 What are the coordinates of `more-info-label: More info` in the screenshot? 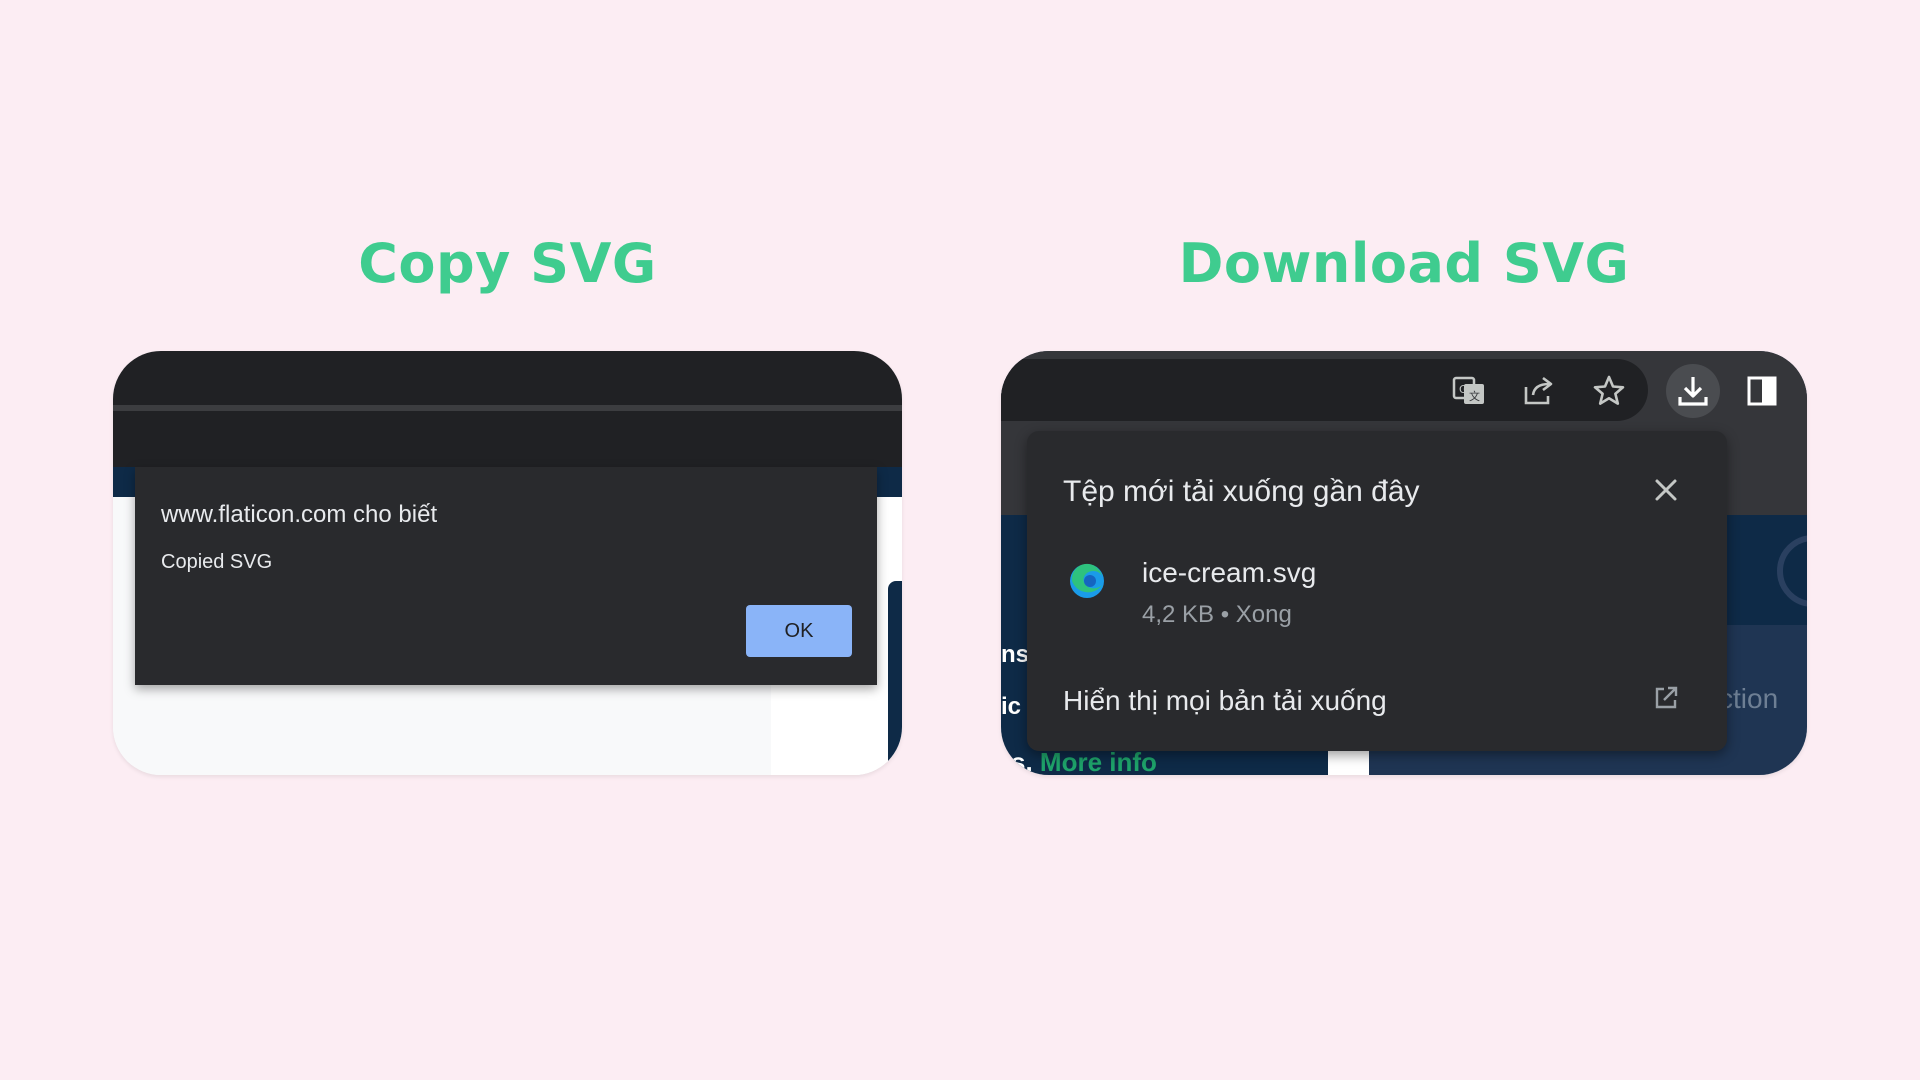 It's located at (1098, 761).